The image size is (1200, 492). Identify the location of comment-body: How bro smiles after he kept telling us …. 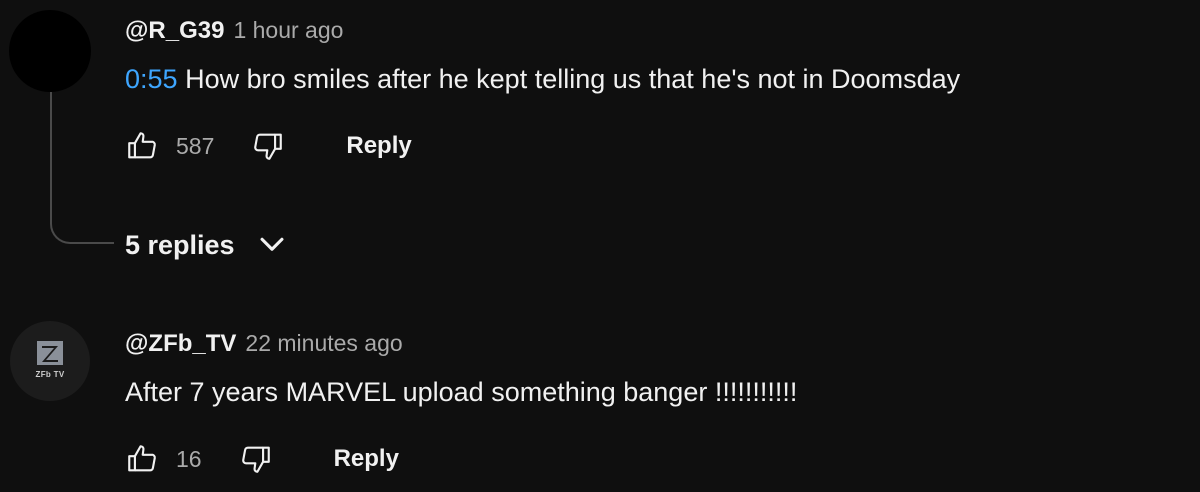
(569, 79).